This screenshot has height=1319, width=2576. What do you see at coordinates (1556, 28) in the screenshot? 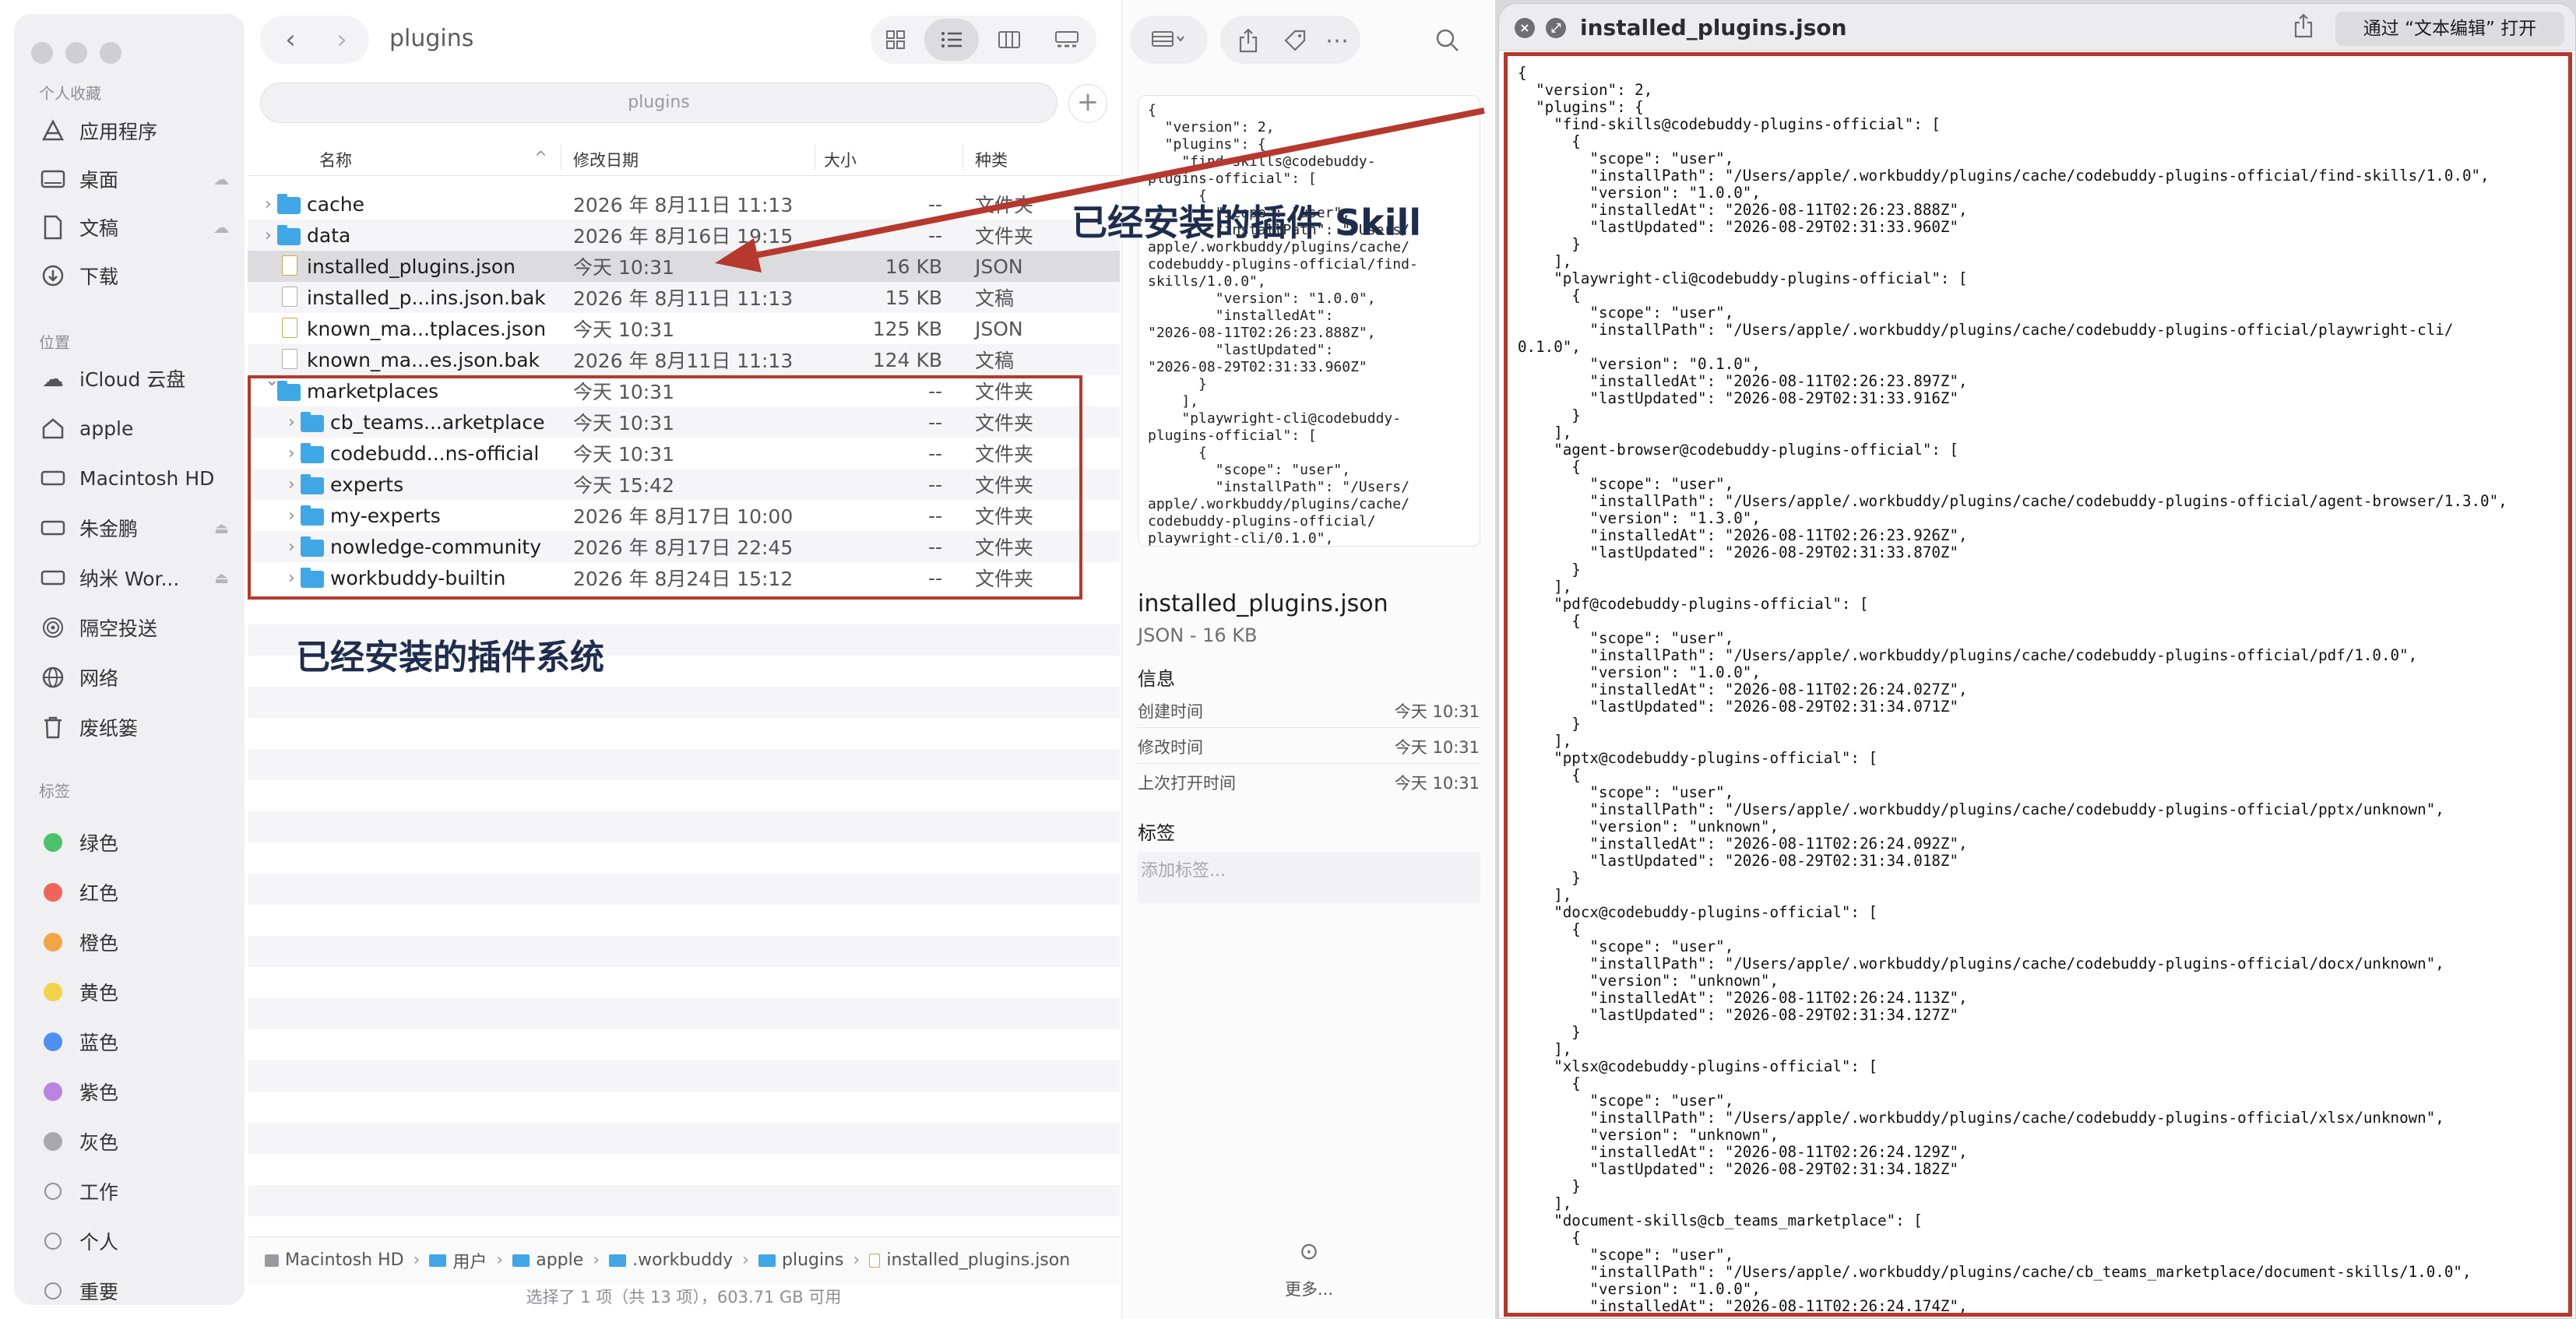
I see `fullscreen-icon: ⤢` at bounding box center [1556, 28].